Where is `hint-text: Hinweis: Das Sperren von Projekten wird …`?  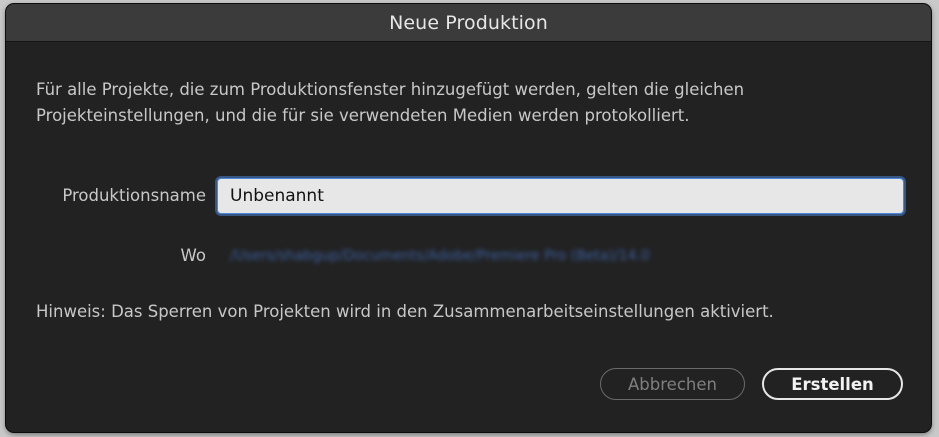
hint-text: Hinweis: Das Sperren von Projekten wird … is located at coordinates (405, 311).